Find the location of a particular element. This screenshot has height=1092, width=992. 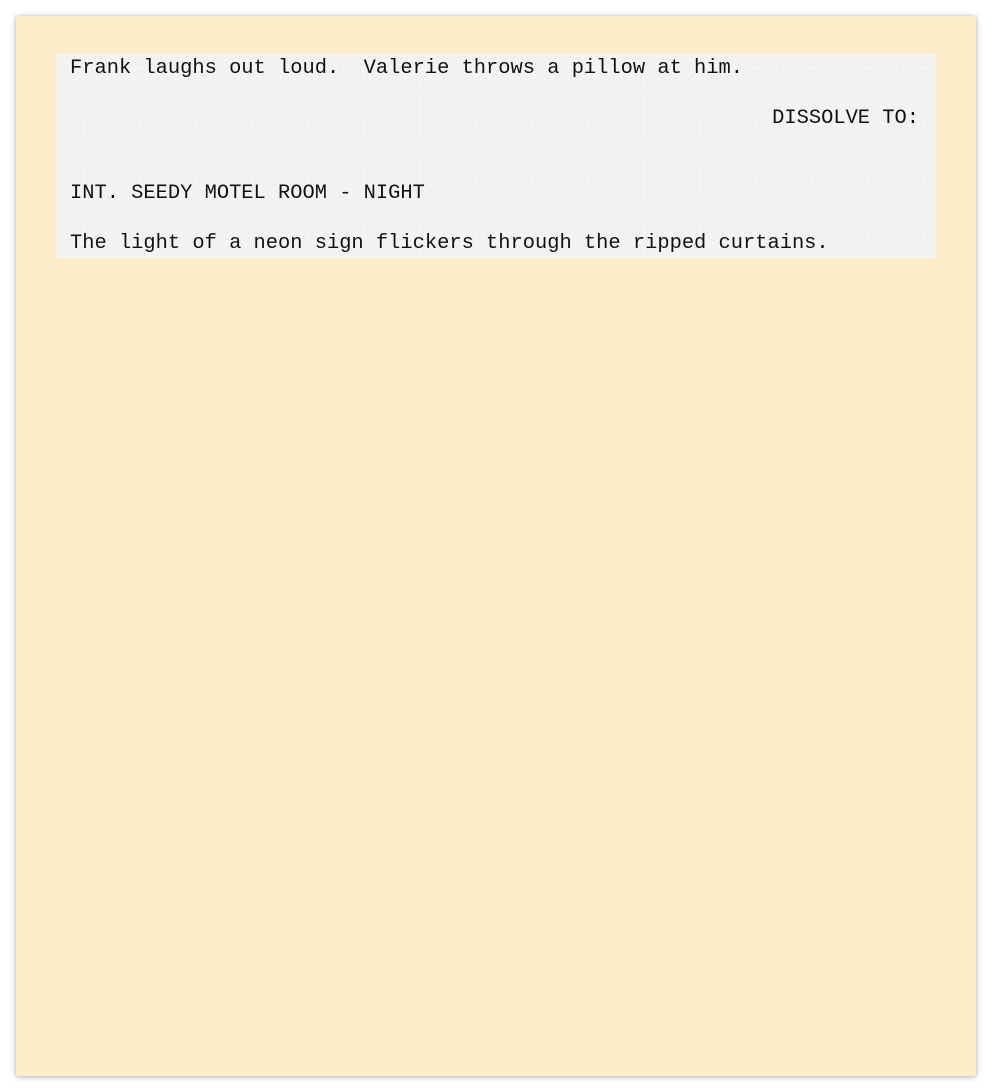

scene-heading: INT. SEEDY MOTEL ROOM - NIGHT is located at coordinates (247, 193).